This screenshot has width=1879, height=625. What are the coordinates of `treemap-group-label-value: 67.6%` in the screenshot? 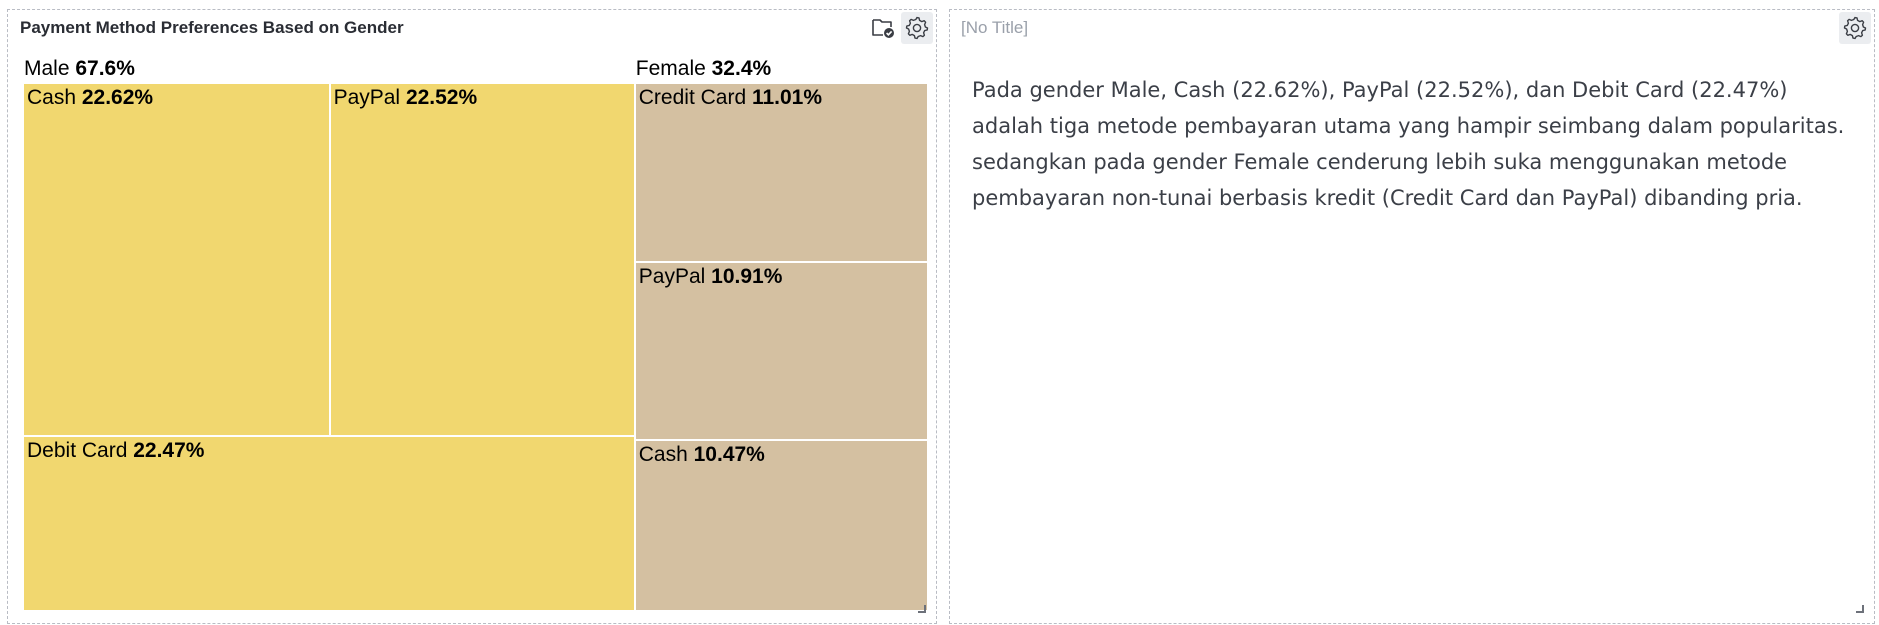 It's located at (105, 68).